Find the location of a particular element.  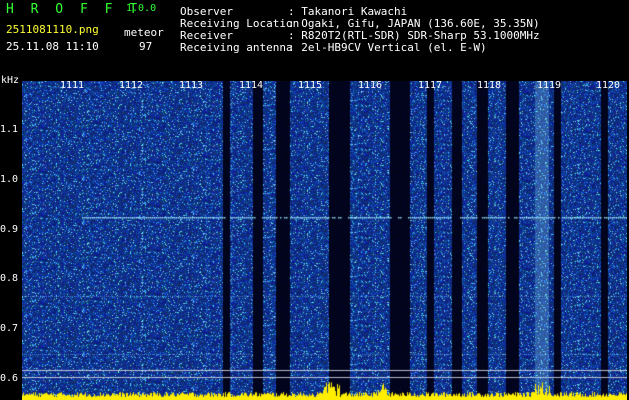

x-tick-label: 1116 is located at coordinates (370, 85).